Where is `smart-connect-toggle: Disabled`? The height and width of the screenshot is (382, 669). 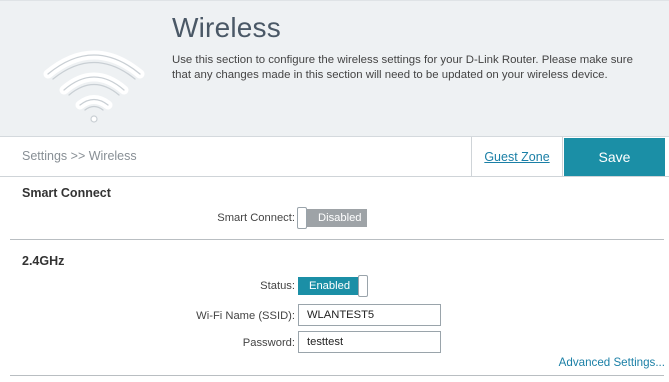
smart-connect-toggle: Disabled is located at coordinates (332, 218).